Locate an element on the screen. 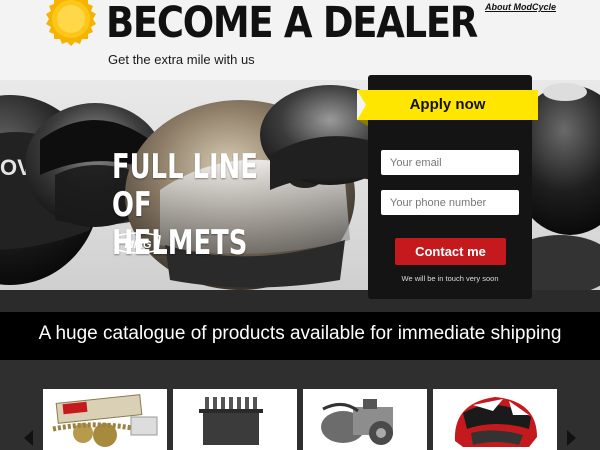 The width and height of the screenshot is (600, 450). brand-logo: MMG is located at coordinates (138, 243).